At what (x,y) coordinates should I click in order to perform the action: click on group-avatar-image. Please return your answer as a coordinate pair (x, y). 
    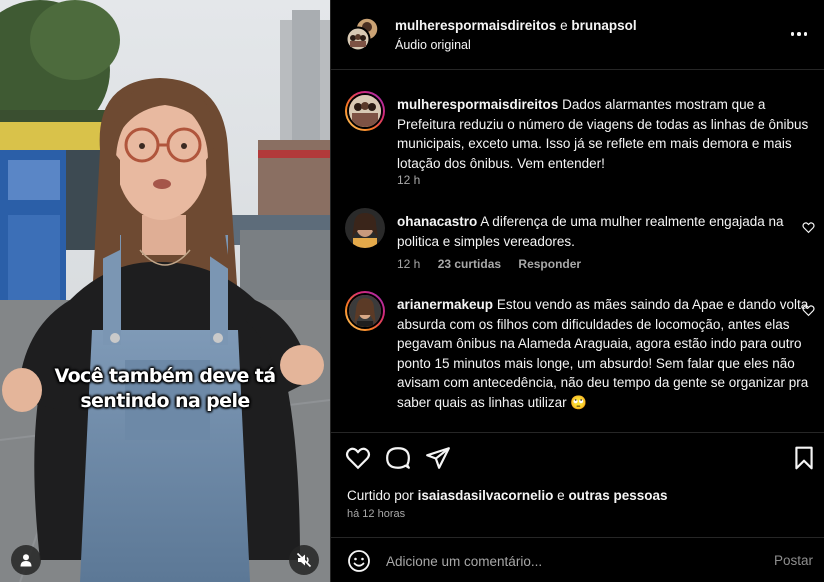
    Looking at the image, I should click on (365, 111).